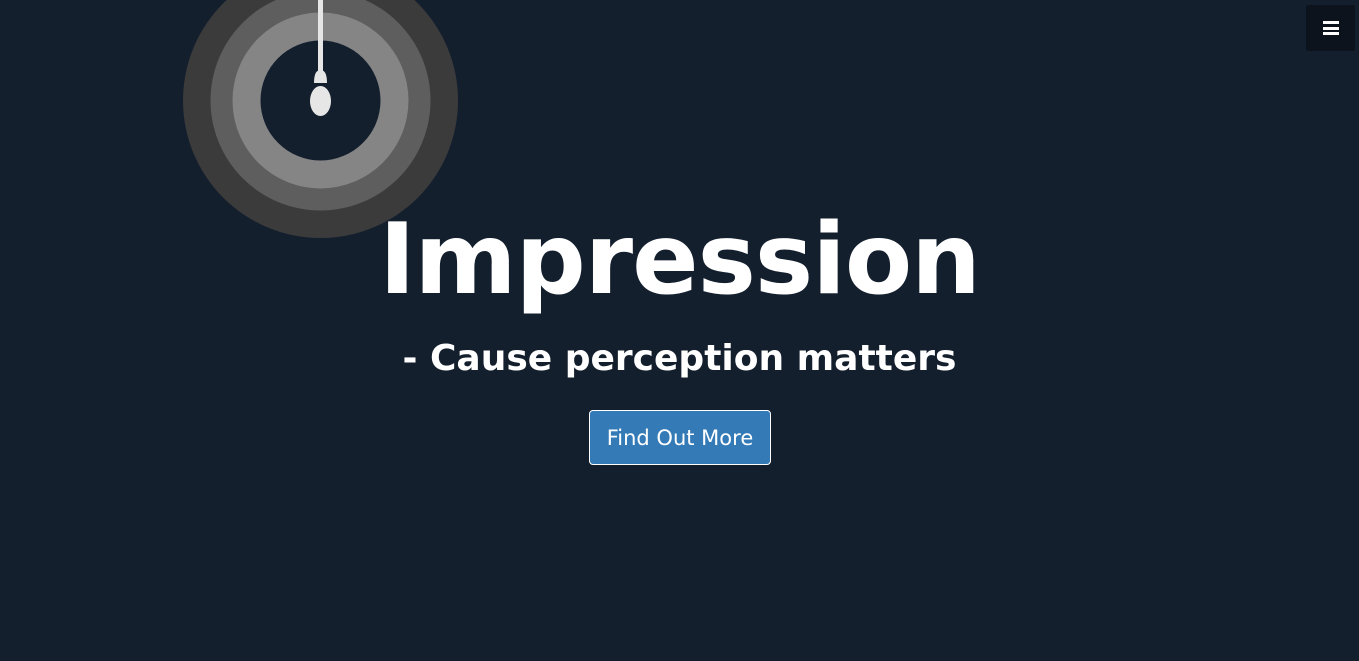 The height and width of the screenshot is (661, 1359). I want to click on lamp-cord, so click(320, 36).